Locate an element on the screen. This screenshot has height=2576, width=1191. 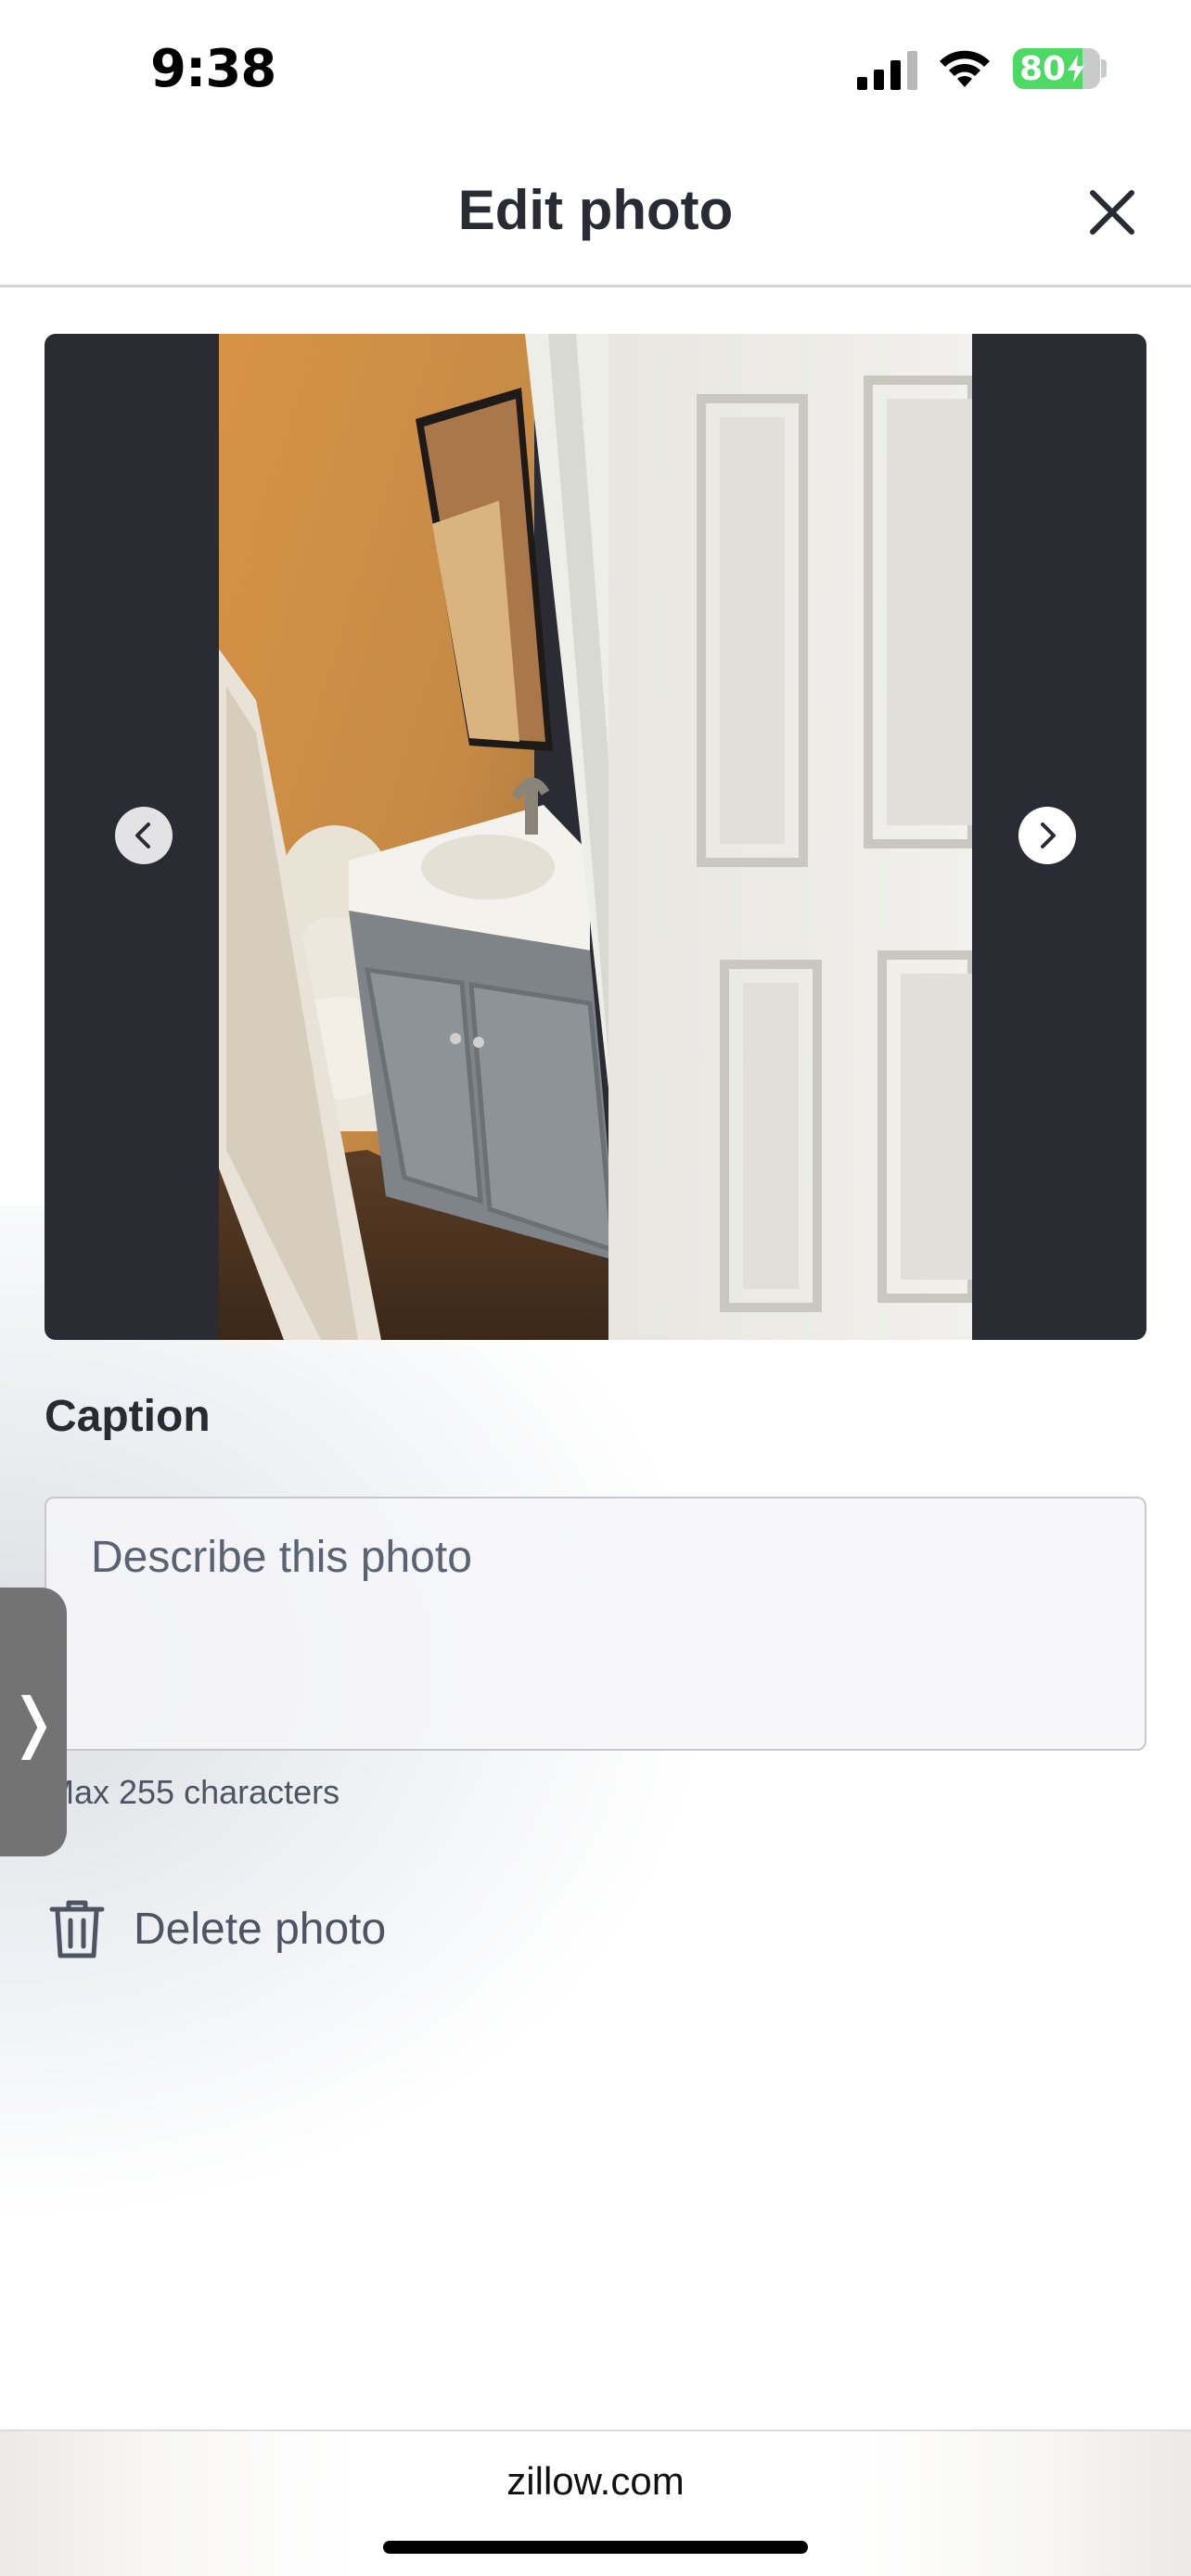
chevron-left-icon is located at coordinates (142, 836).